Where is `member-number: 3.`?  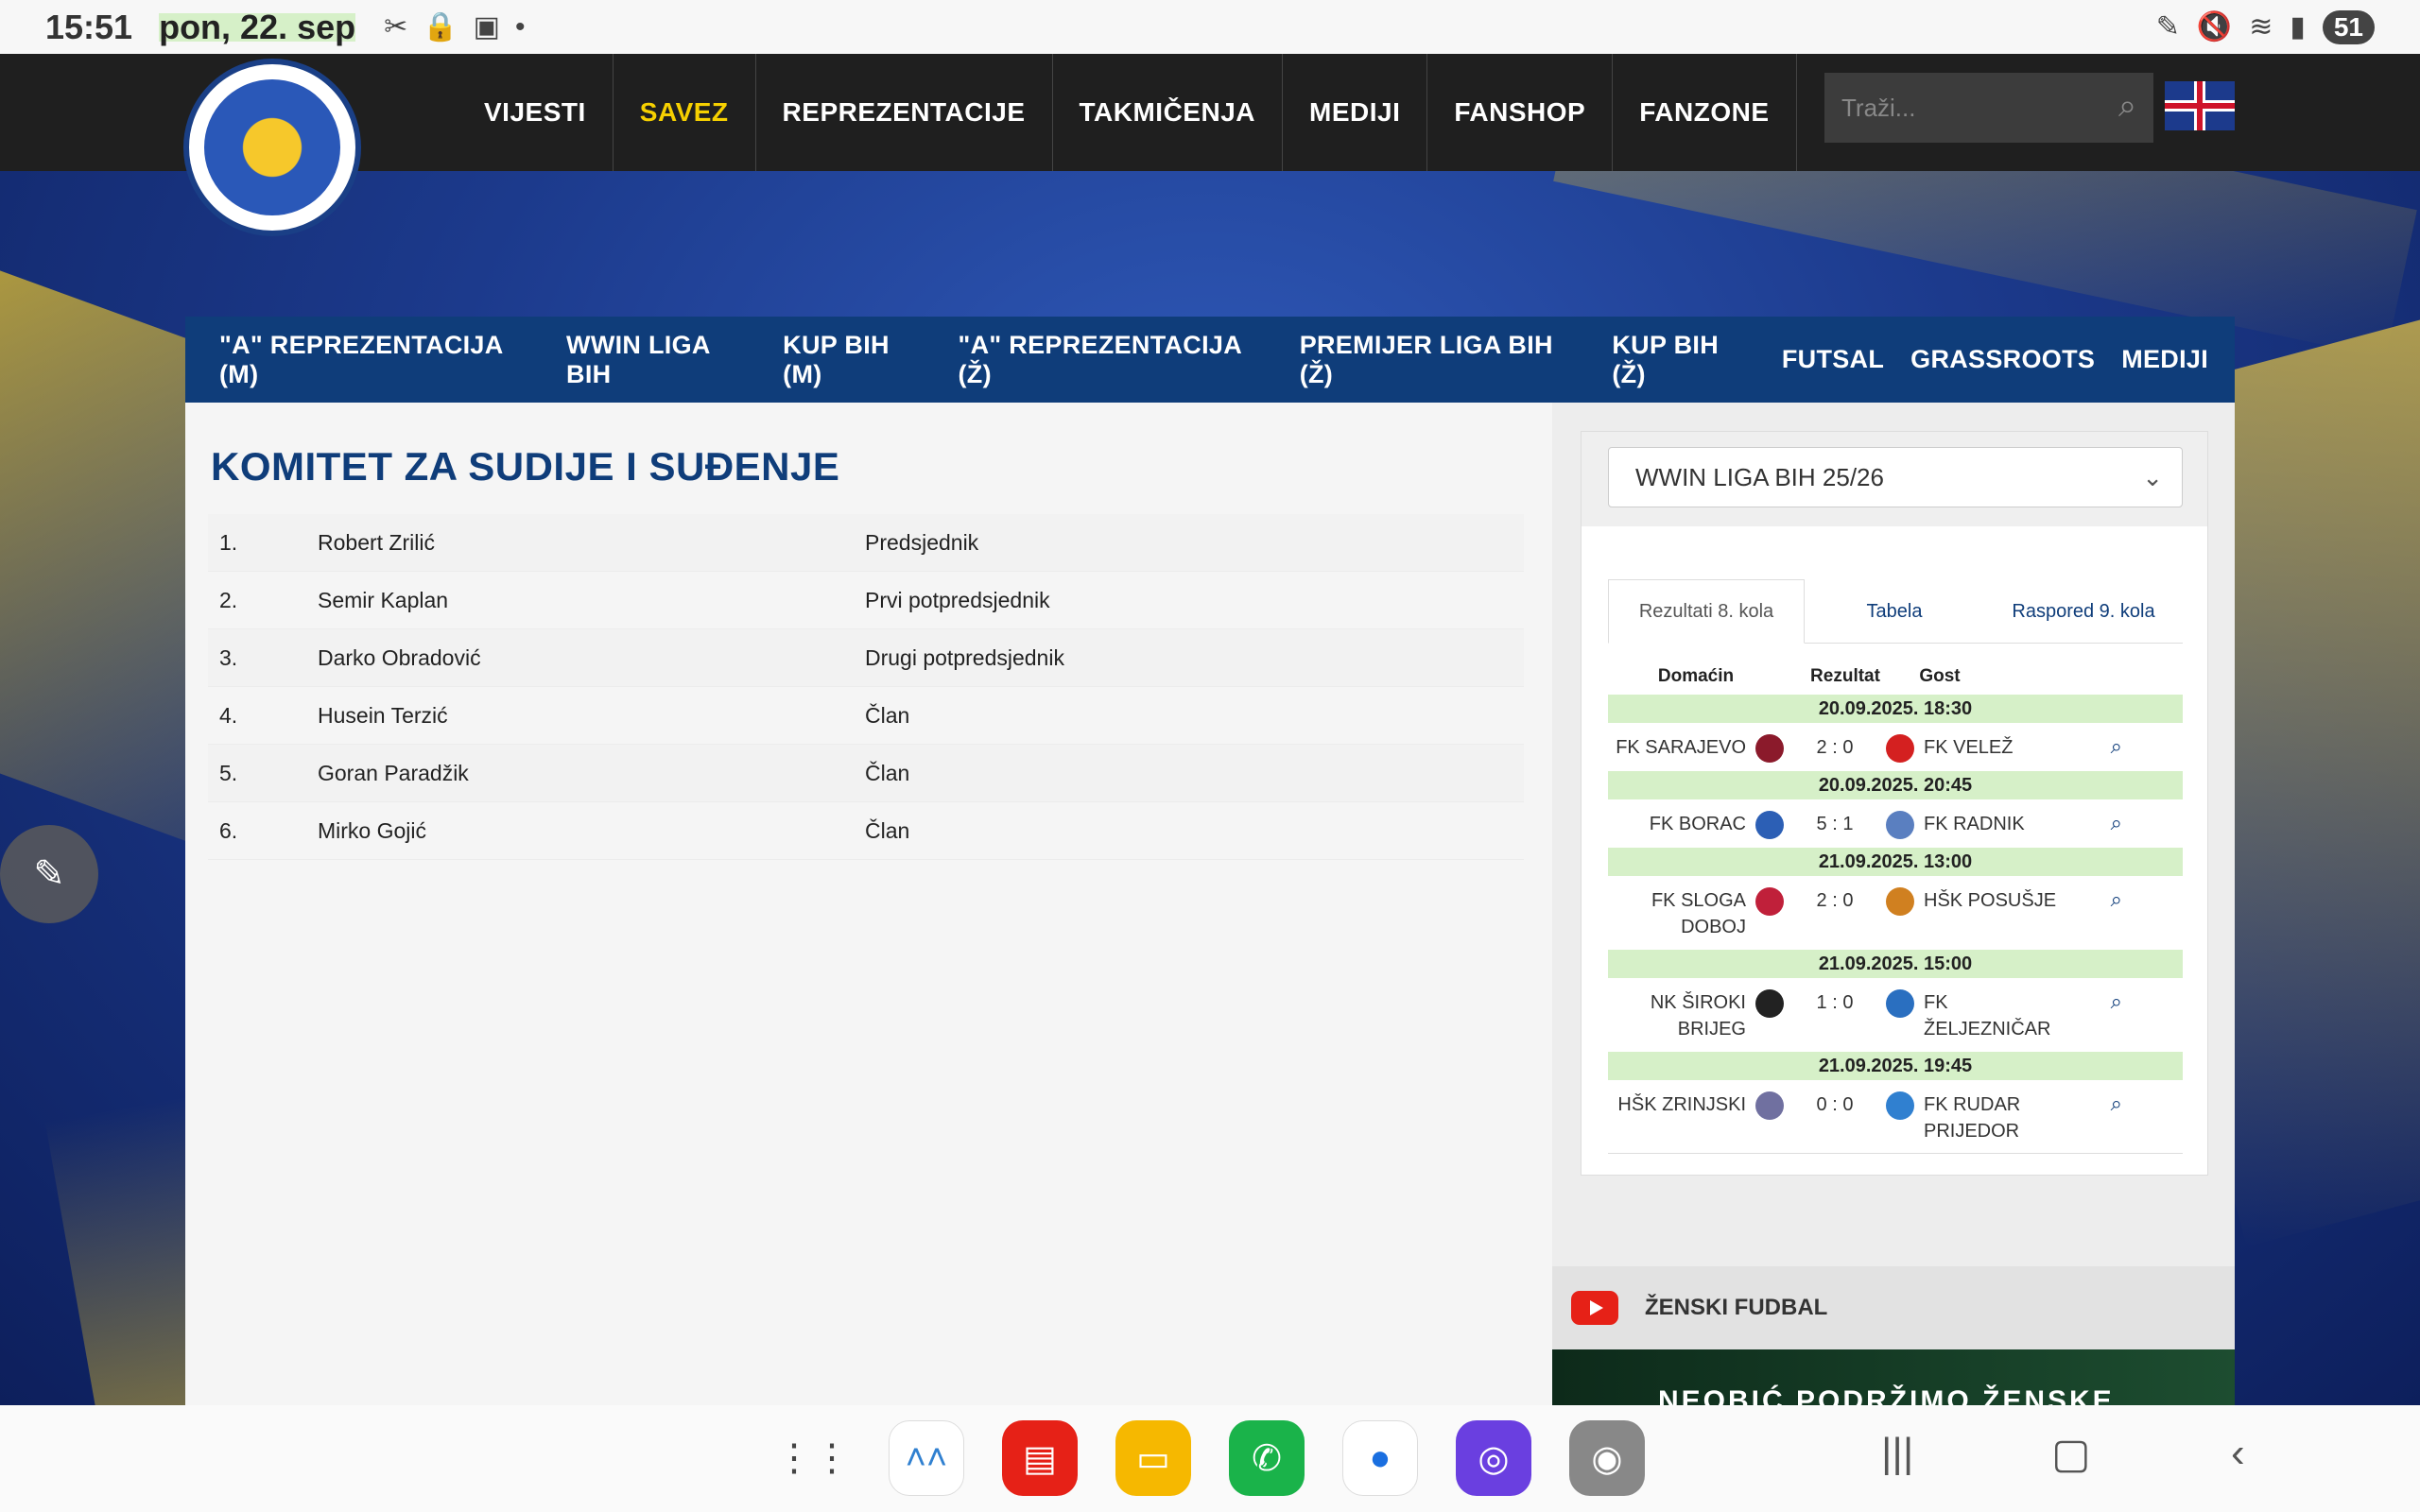
member-number: 3. is located at coordinates (228, 657).